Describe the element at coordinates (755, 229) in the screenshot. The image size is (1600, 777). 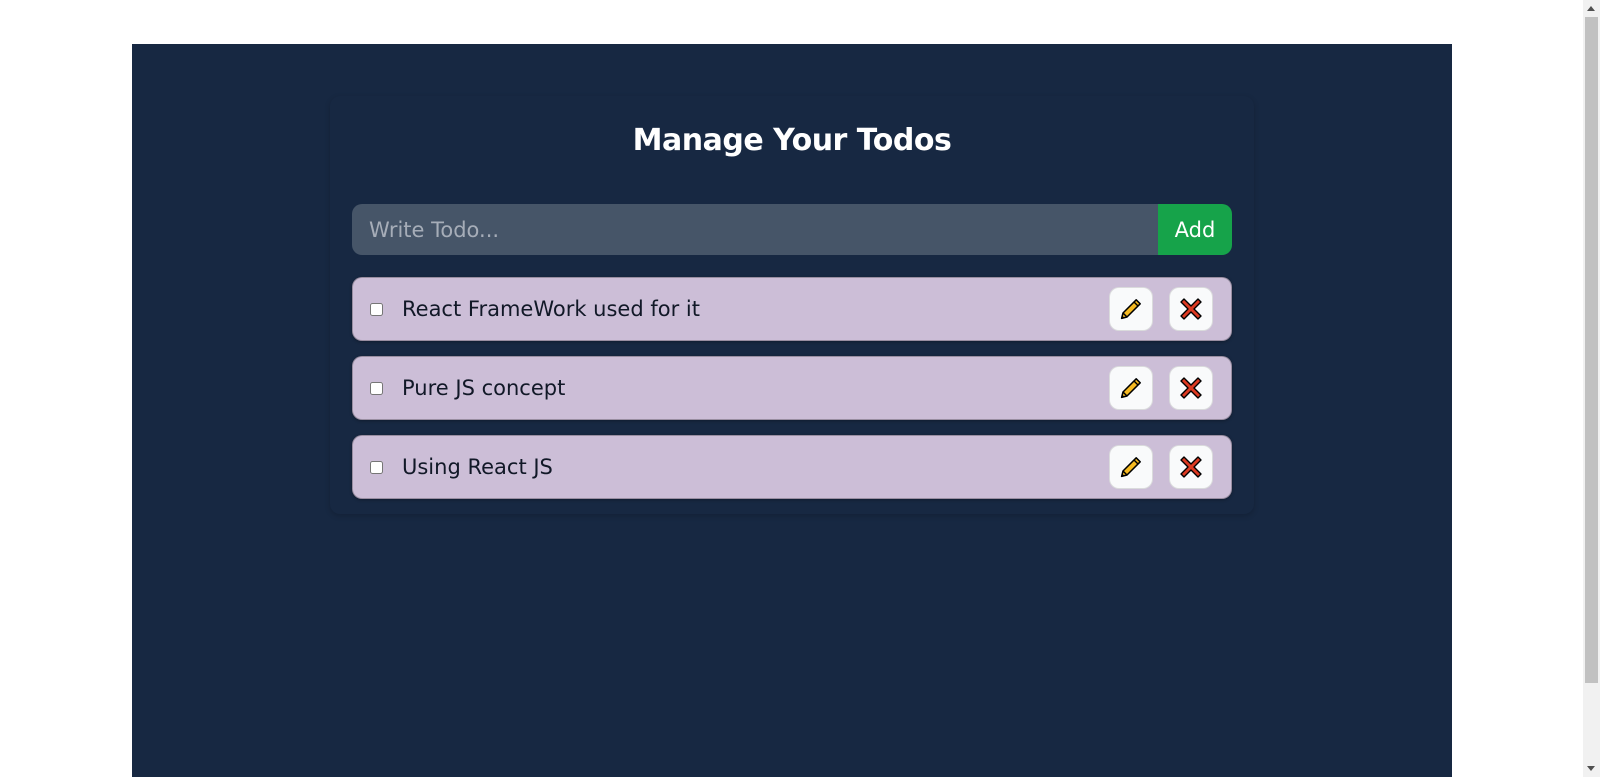
I see `todo-input` at that location.